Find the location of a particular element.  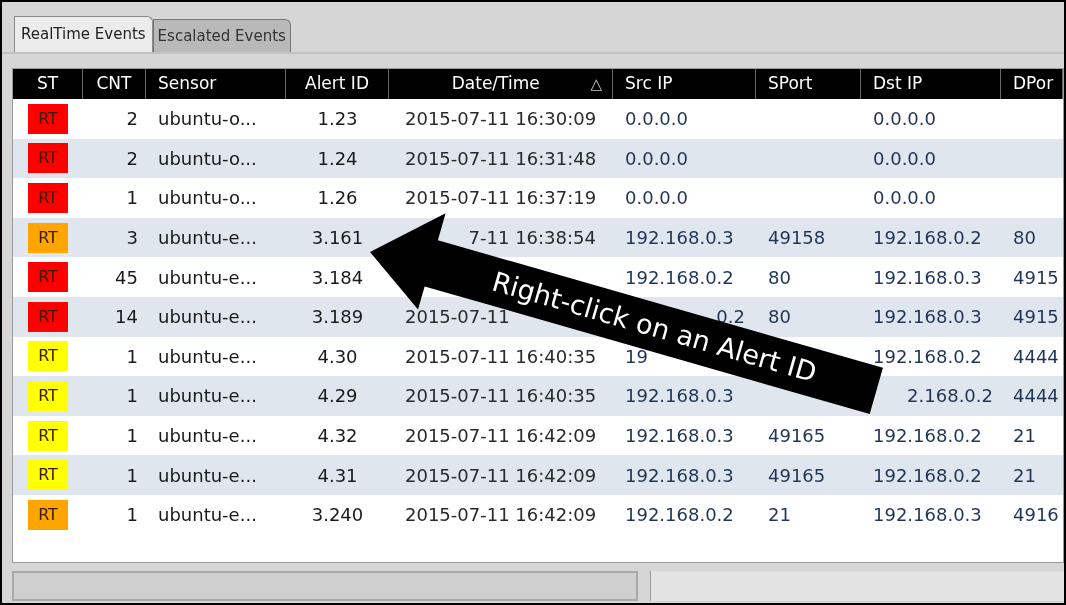

table-cell: 2015-07-11 16:30:09 is located at coordinates (501, 119).